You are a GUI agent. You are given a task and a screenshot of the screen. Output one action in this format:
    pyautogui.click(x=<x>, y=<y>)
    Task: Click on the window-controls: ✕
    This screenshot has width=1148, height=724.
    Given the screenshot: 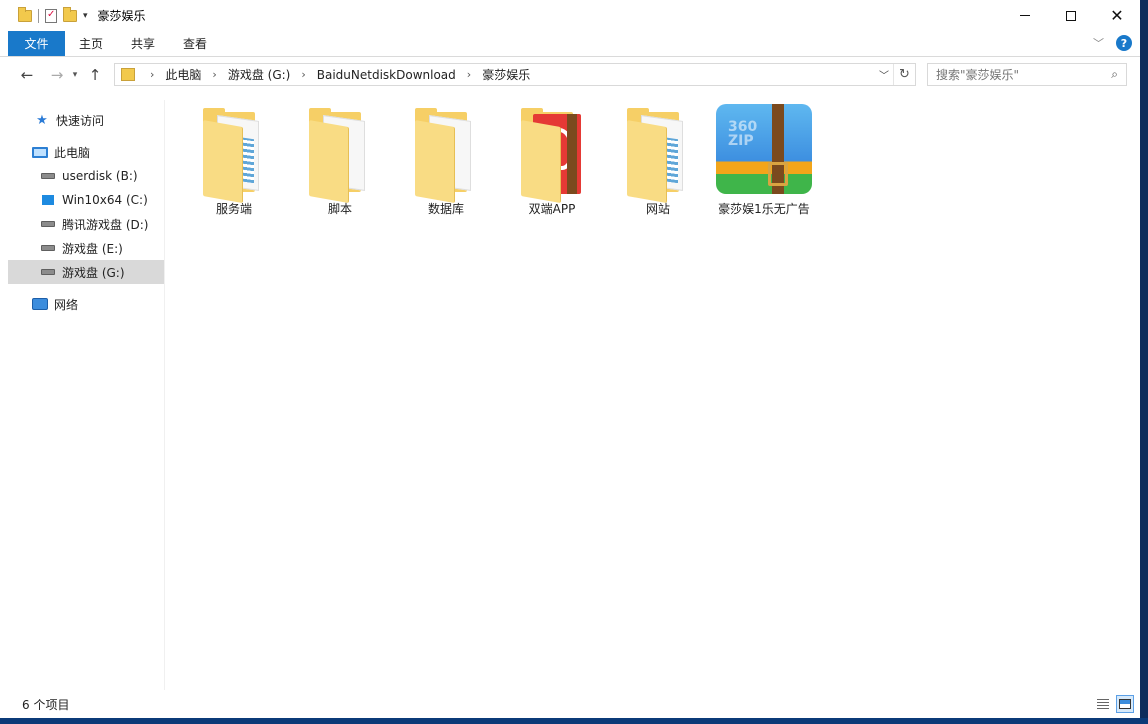 What is the action you would take?
    pyautogui.click(x=1071, y=15)
    